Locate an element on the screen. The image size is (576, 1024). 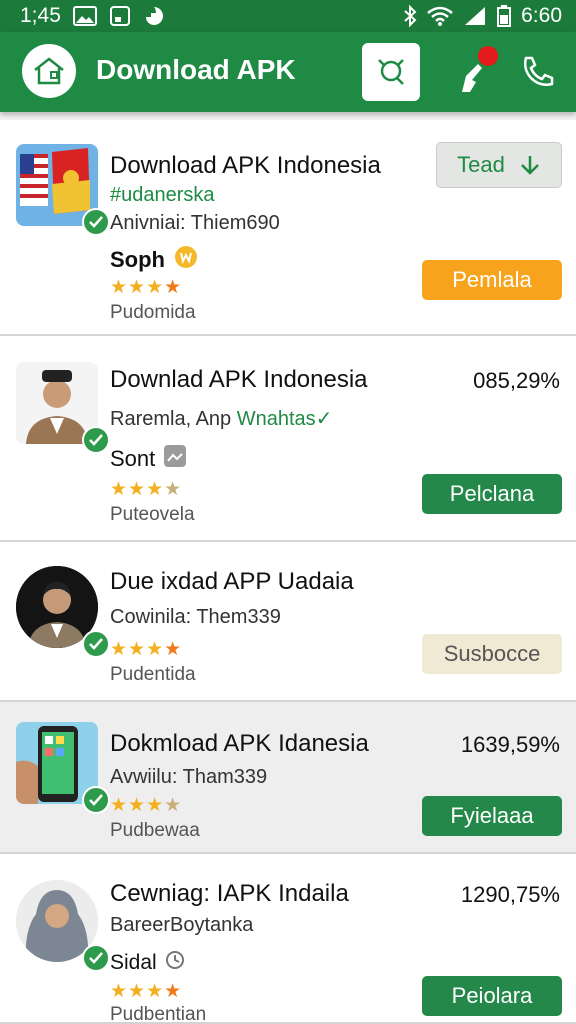
item-percent: 085,29% is located at coordinates (516, 380).